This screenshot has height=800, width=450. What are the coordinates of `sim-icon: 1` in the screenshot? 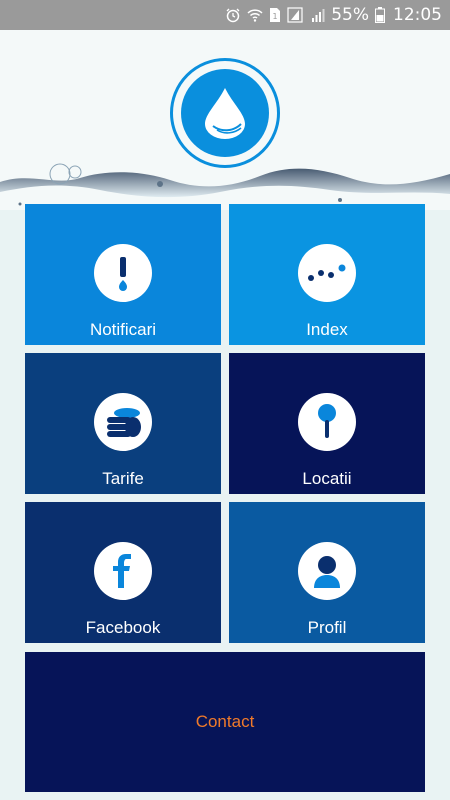 It's located at (275, 15).